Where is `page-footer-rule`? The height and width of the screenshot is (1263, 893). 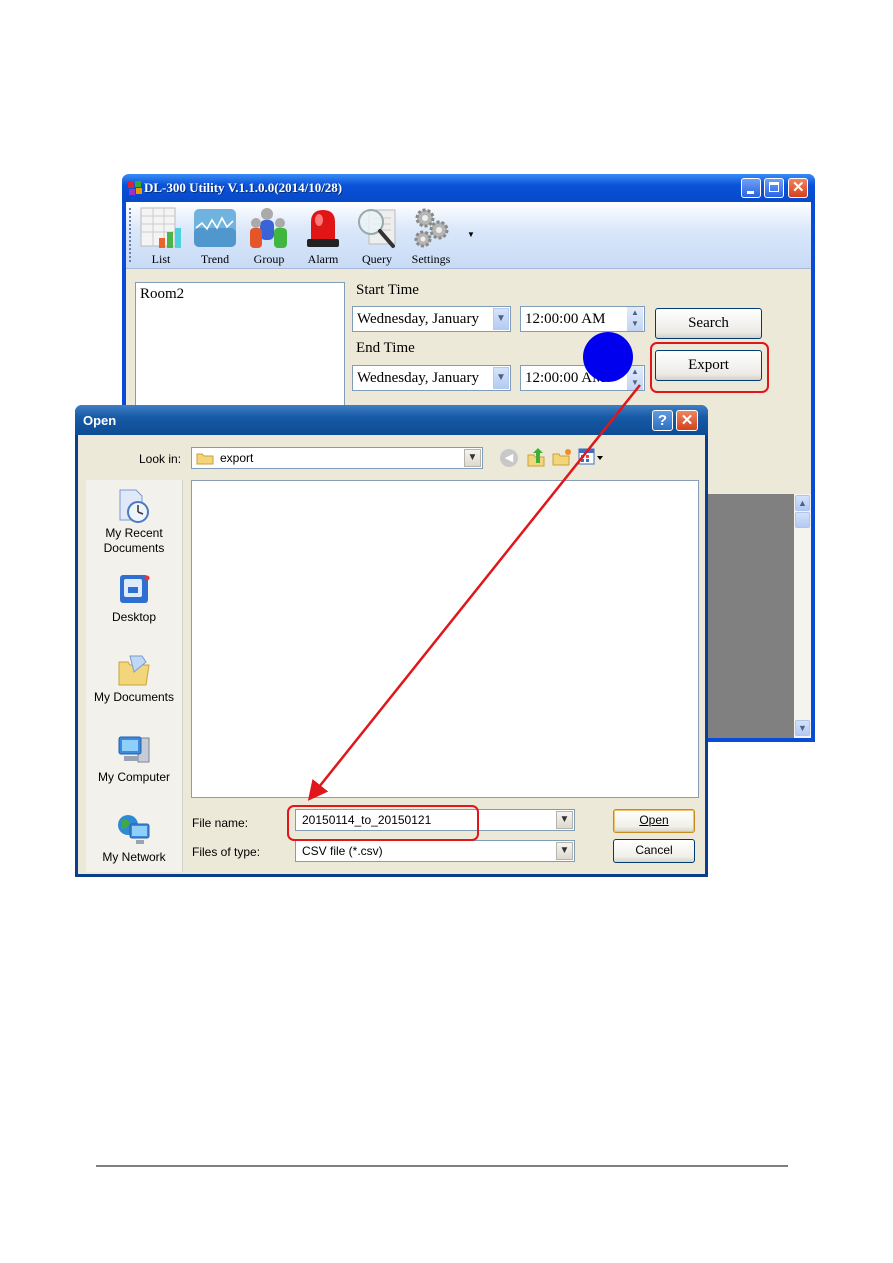
page-footer-rule is located at coordinates (442, 1166).